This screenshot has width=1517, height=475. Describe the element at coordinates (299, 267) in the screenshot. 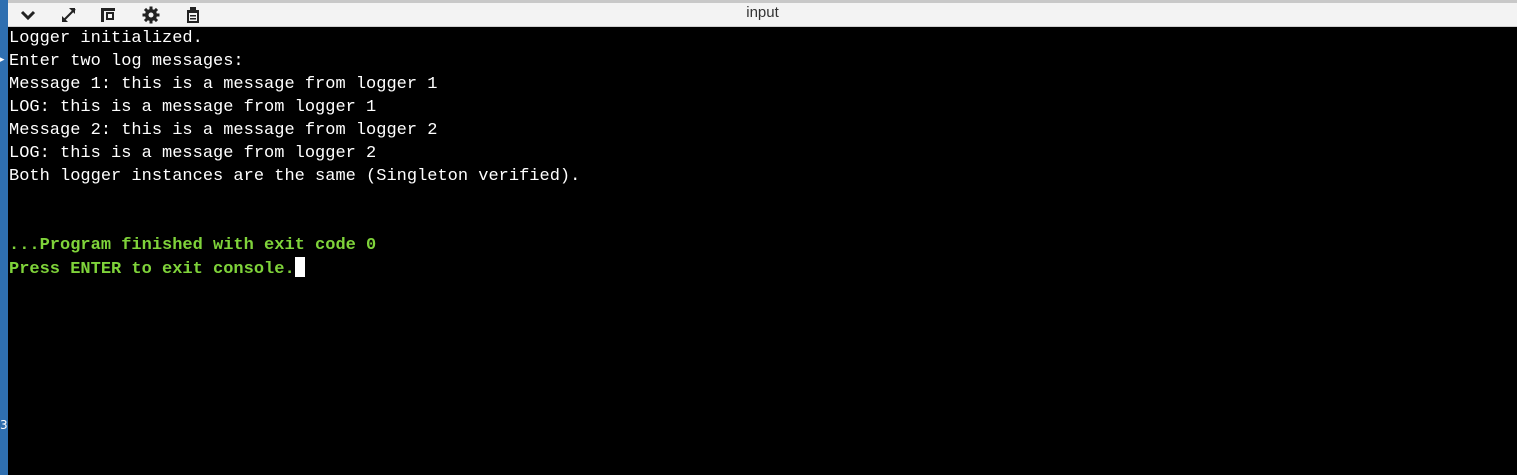

I see `text-cursor` at that location.